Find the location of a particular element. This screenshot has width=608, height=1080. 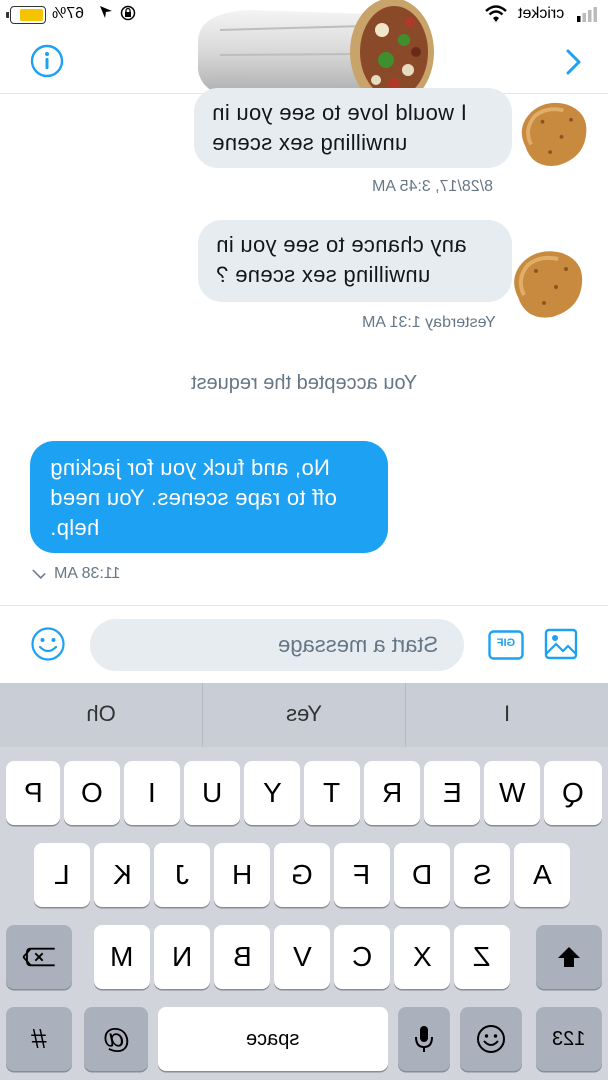

emoji-icon is located at coordinates (491, 1039).